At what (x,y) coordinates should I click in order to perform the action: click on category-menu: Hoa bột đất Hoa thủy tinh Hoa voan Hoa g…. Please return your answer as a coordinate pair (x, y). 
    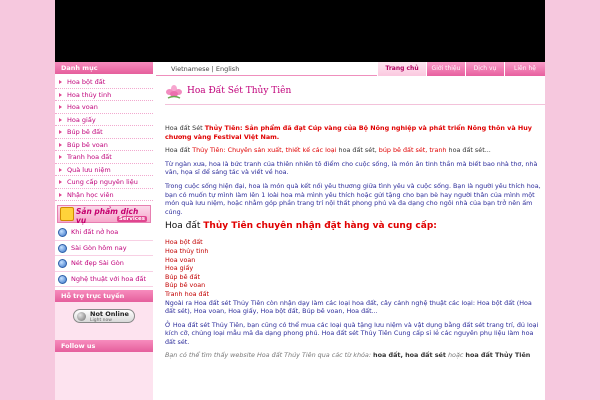
    Looking at the image, I should click on (104, 137).